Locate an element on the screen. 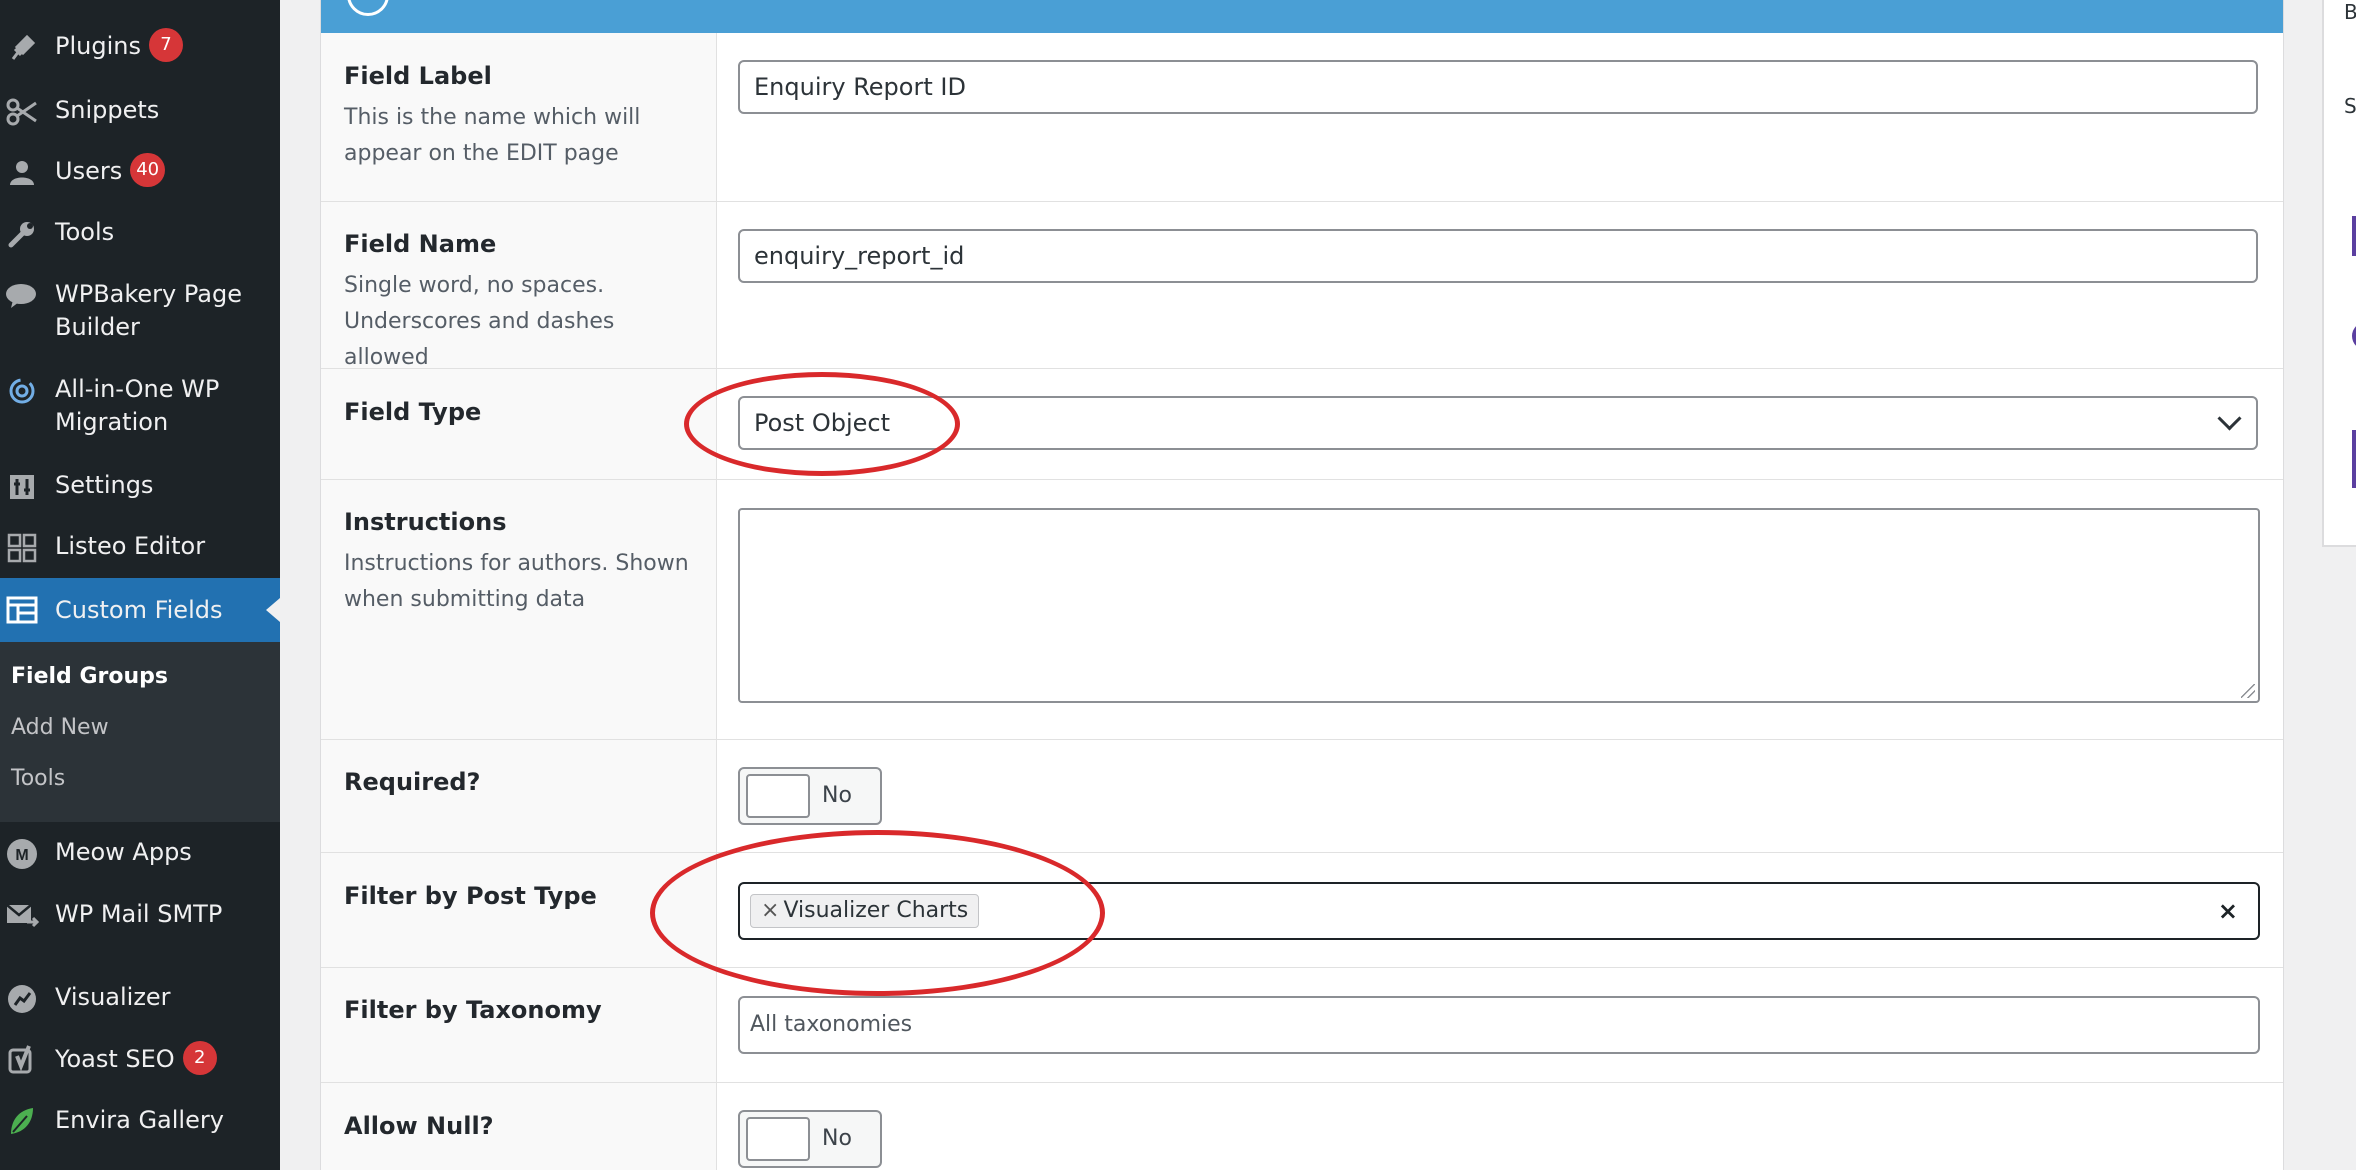  menu-item-plugins: Plugins 7 is located at coordinates (140, 49).